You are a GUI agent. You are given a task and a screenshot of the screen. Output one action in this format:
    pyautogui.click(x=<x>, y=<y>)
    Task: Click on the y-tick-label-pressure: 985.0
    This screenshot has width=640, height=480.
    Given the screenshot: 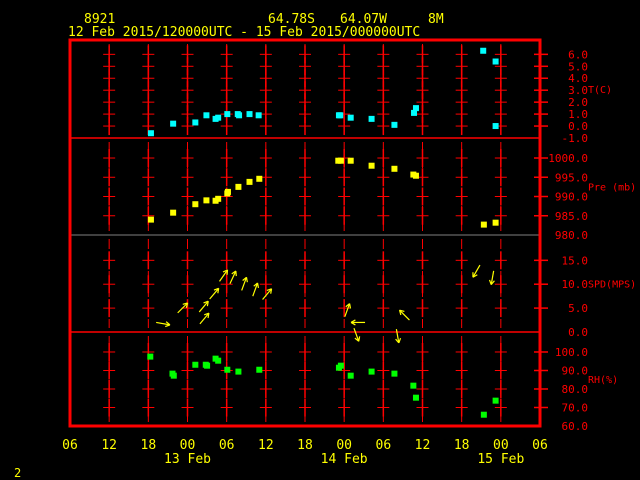 What is the action you would take?
    pyautogui.click(x=571, y=216)
    